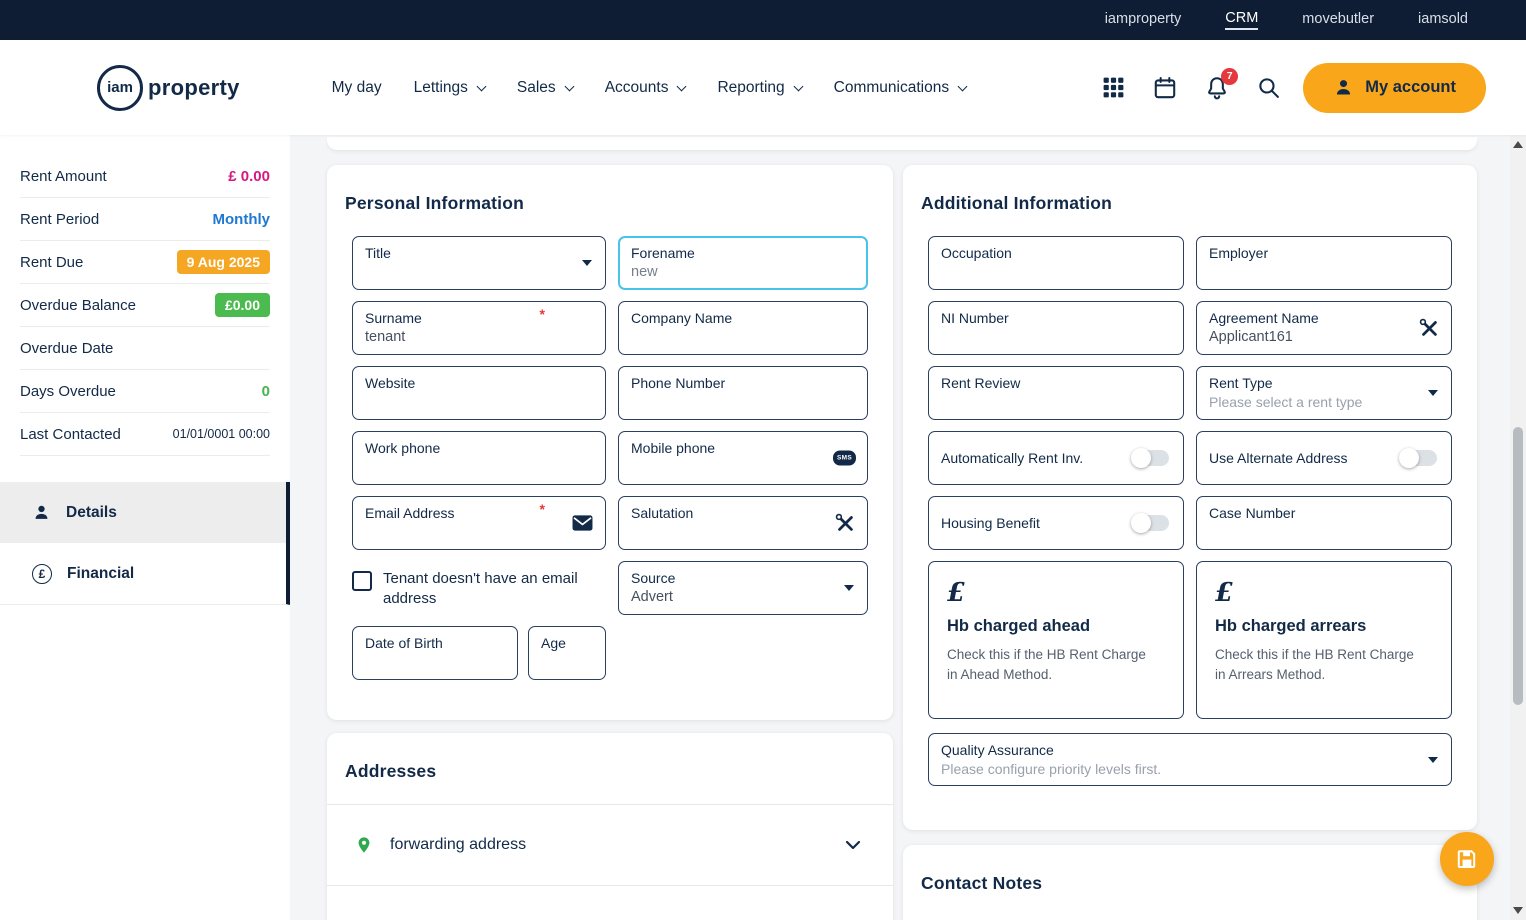 The width and height of the screenshot is (1526, 920). Describe the element at coordinates (536, 87) in the screenshot. I see `nav-label: Sales` at that location.